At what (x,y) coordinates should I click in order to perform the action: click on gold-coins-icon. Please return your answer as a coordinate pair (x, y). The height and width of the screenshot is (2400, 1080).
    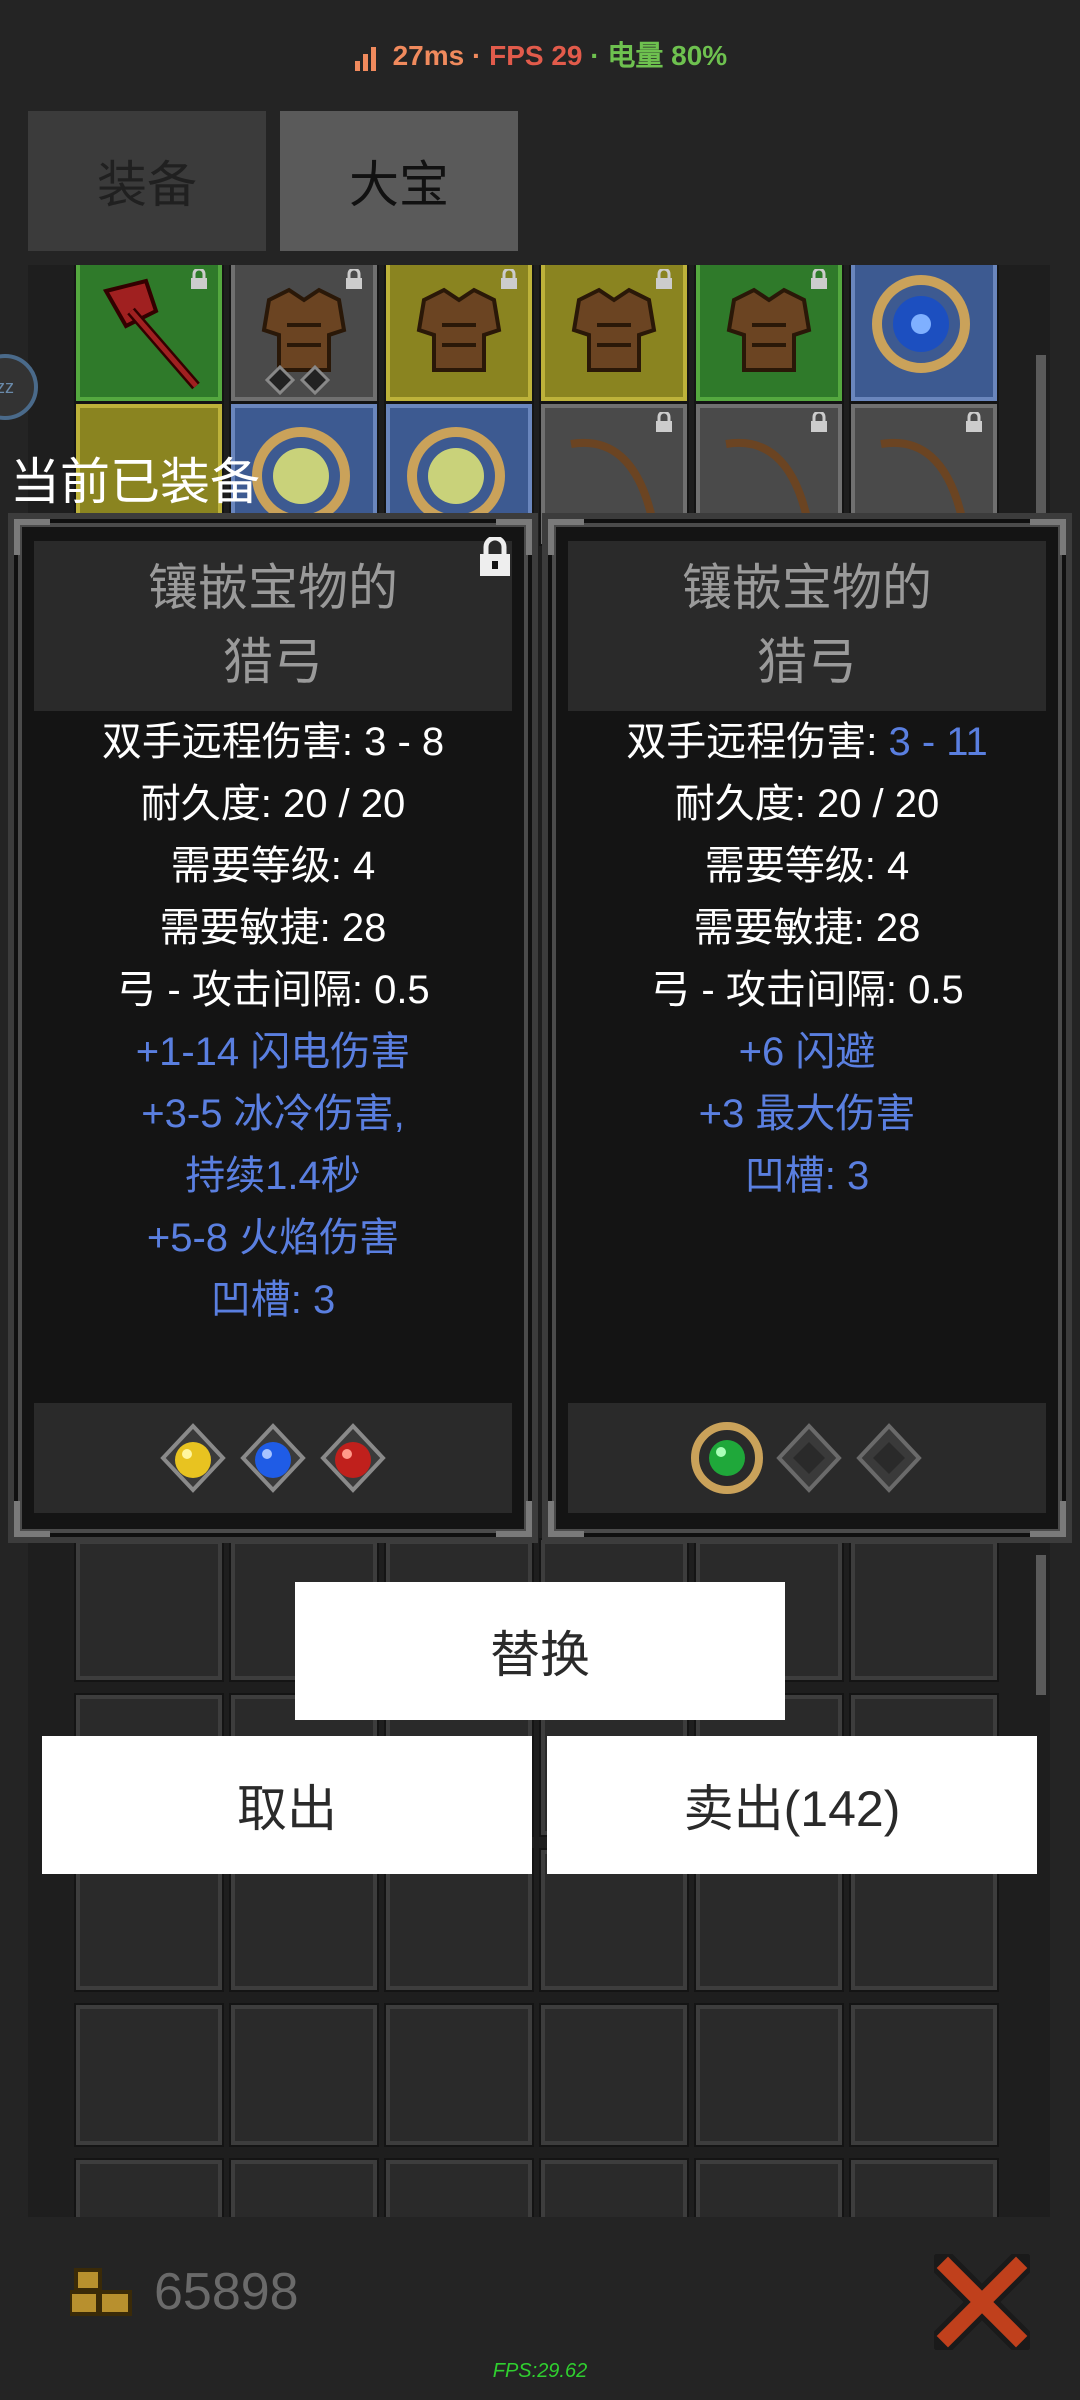
    Looking at the image, I should click on (101, 2292).